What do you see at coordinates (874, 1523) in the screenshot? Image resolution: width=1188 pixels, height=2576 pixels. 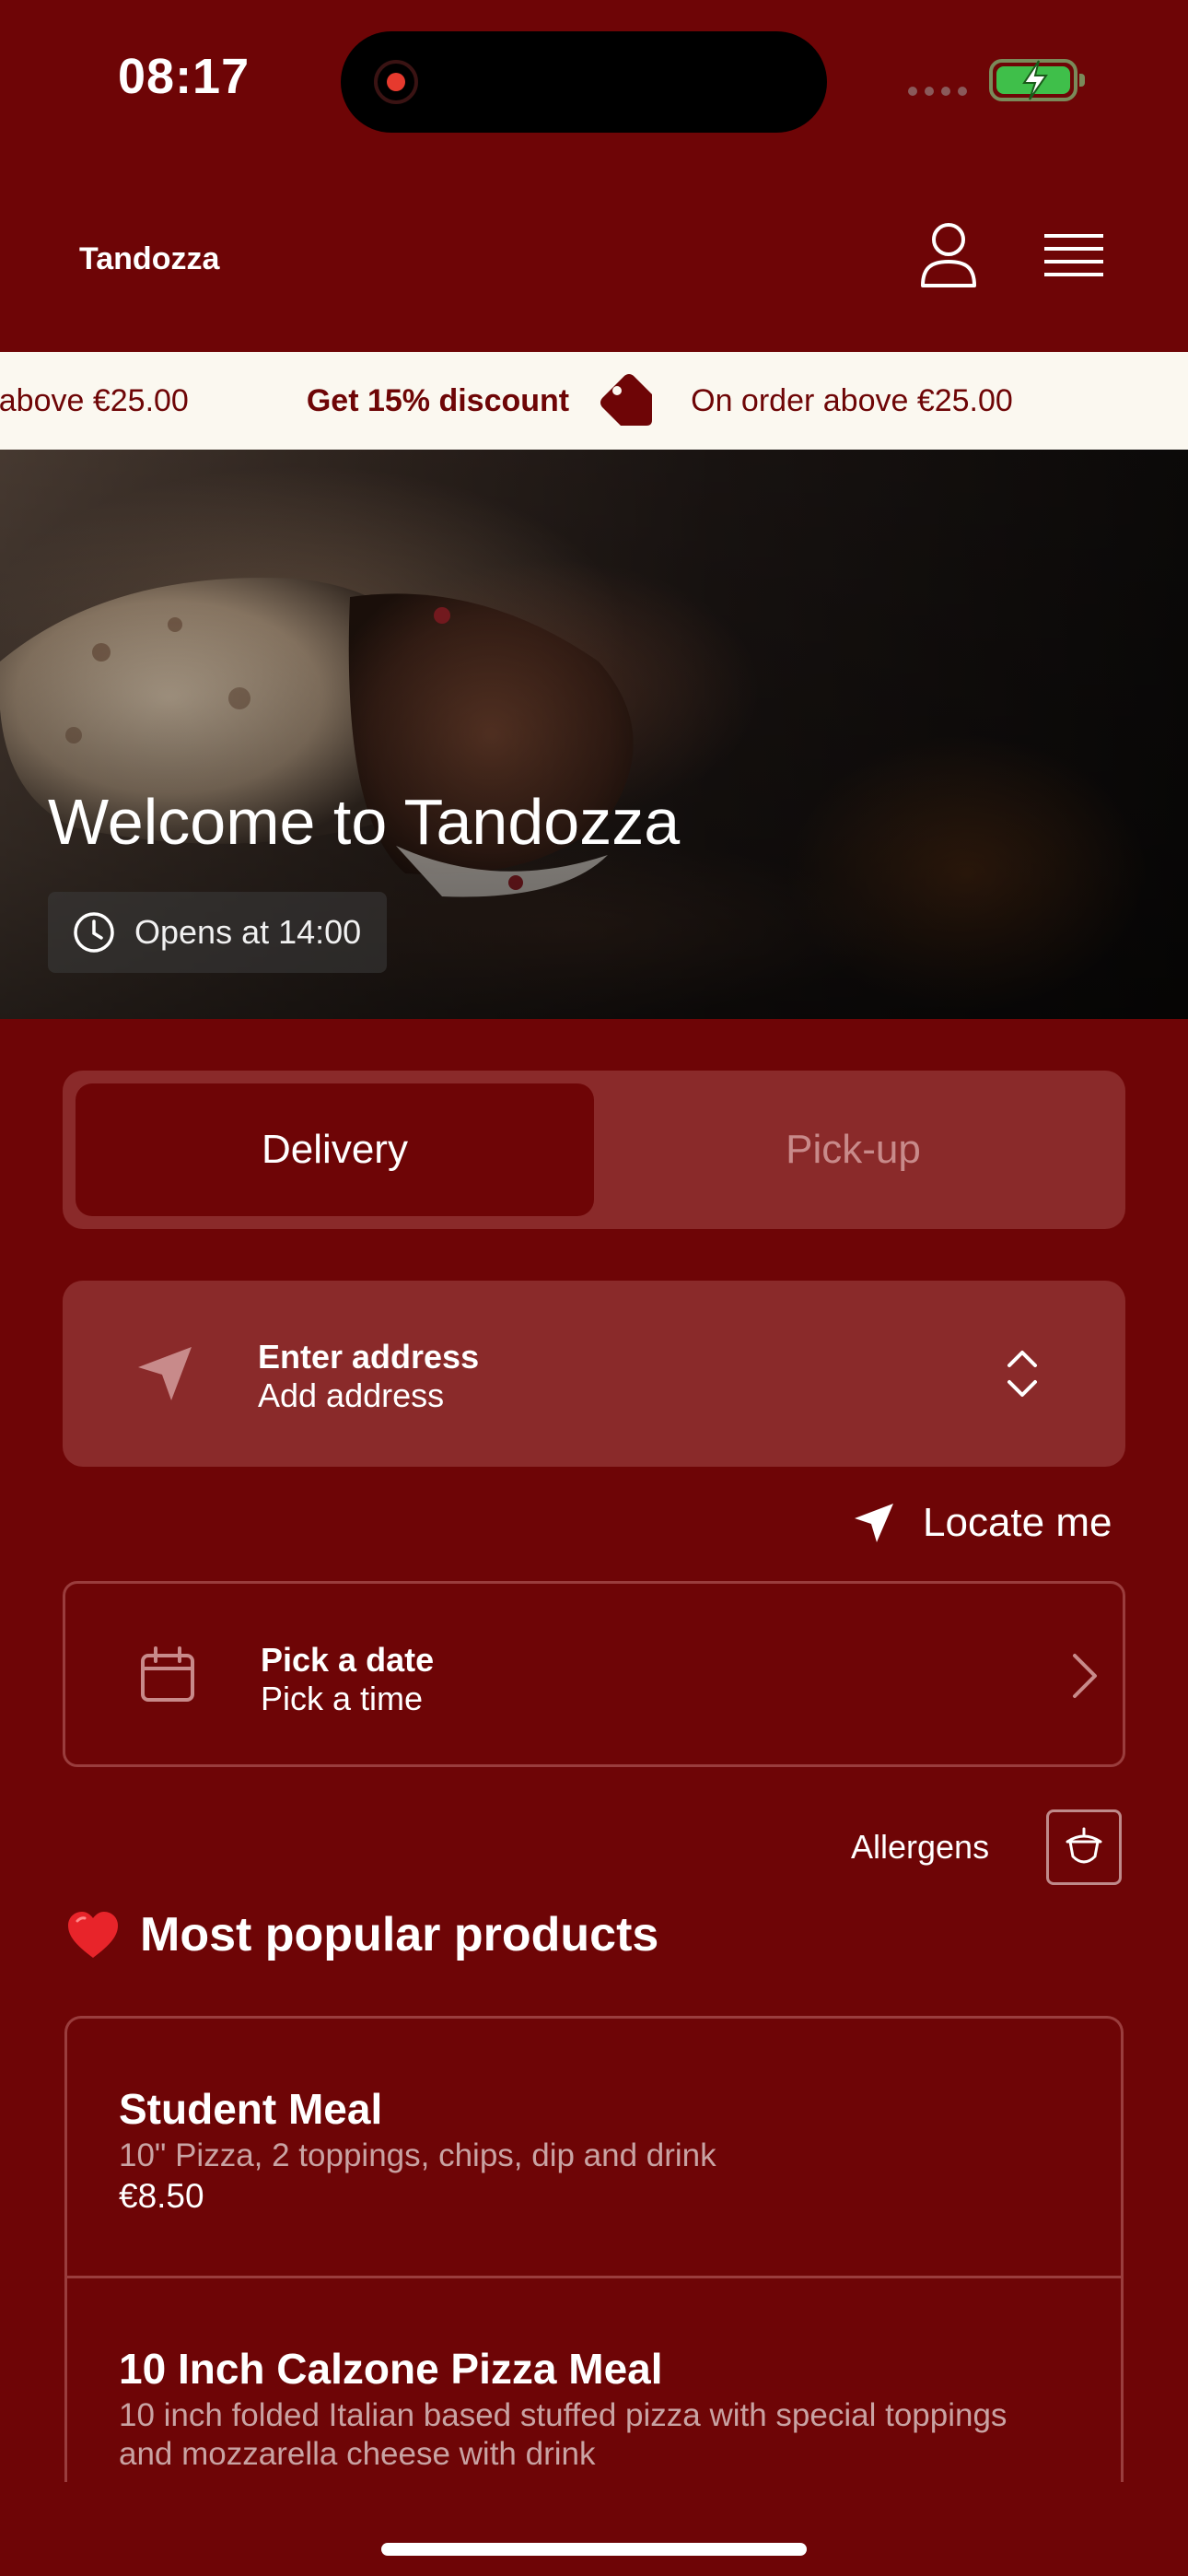 I see `location-arrow-icon` at bounding box center [874, 1523].